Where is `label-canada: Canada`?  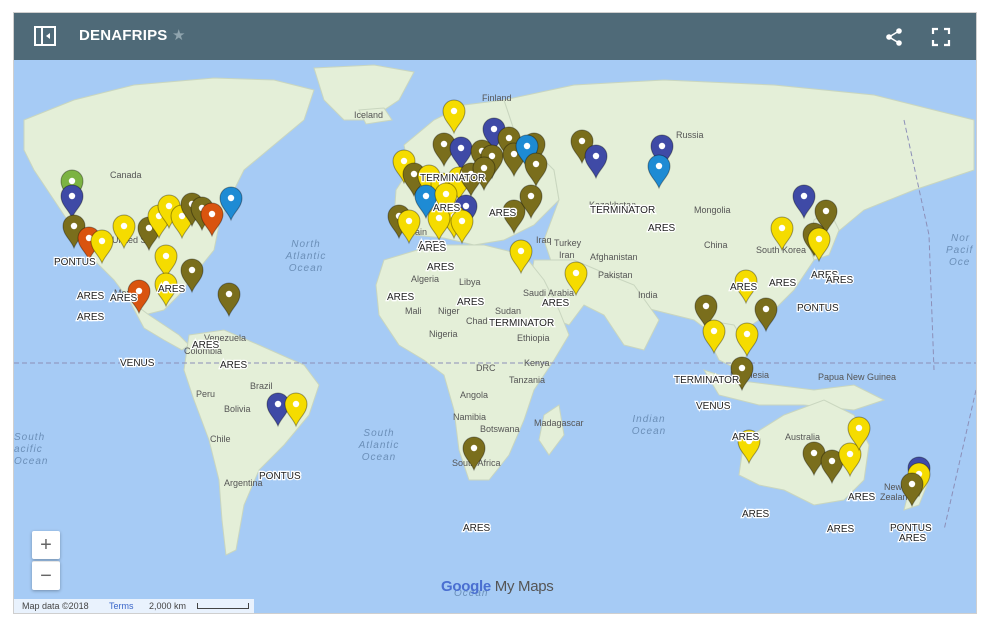
label-canada: Canada is located at coordinates (126, 175).